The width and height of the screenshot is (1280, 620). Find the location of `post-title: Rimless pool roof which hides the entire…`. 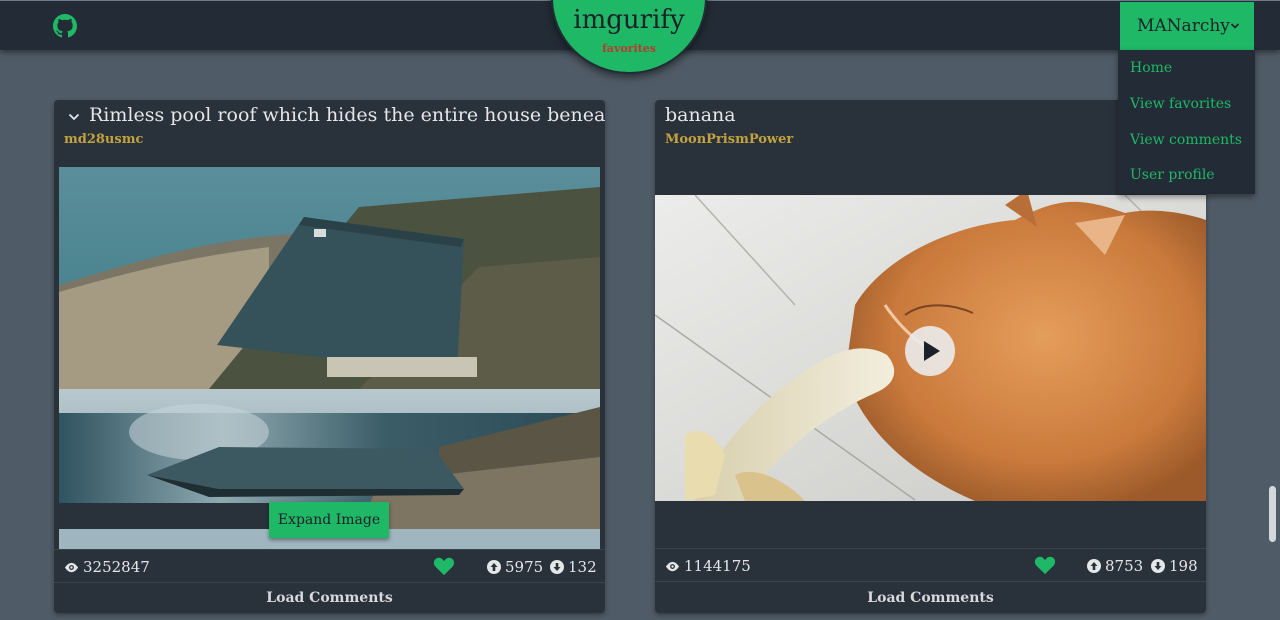

post-title: Rimless pool roof which hides the entire… is located at coordinates (347, 115).